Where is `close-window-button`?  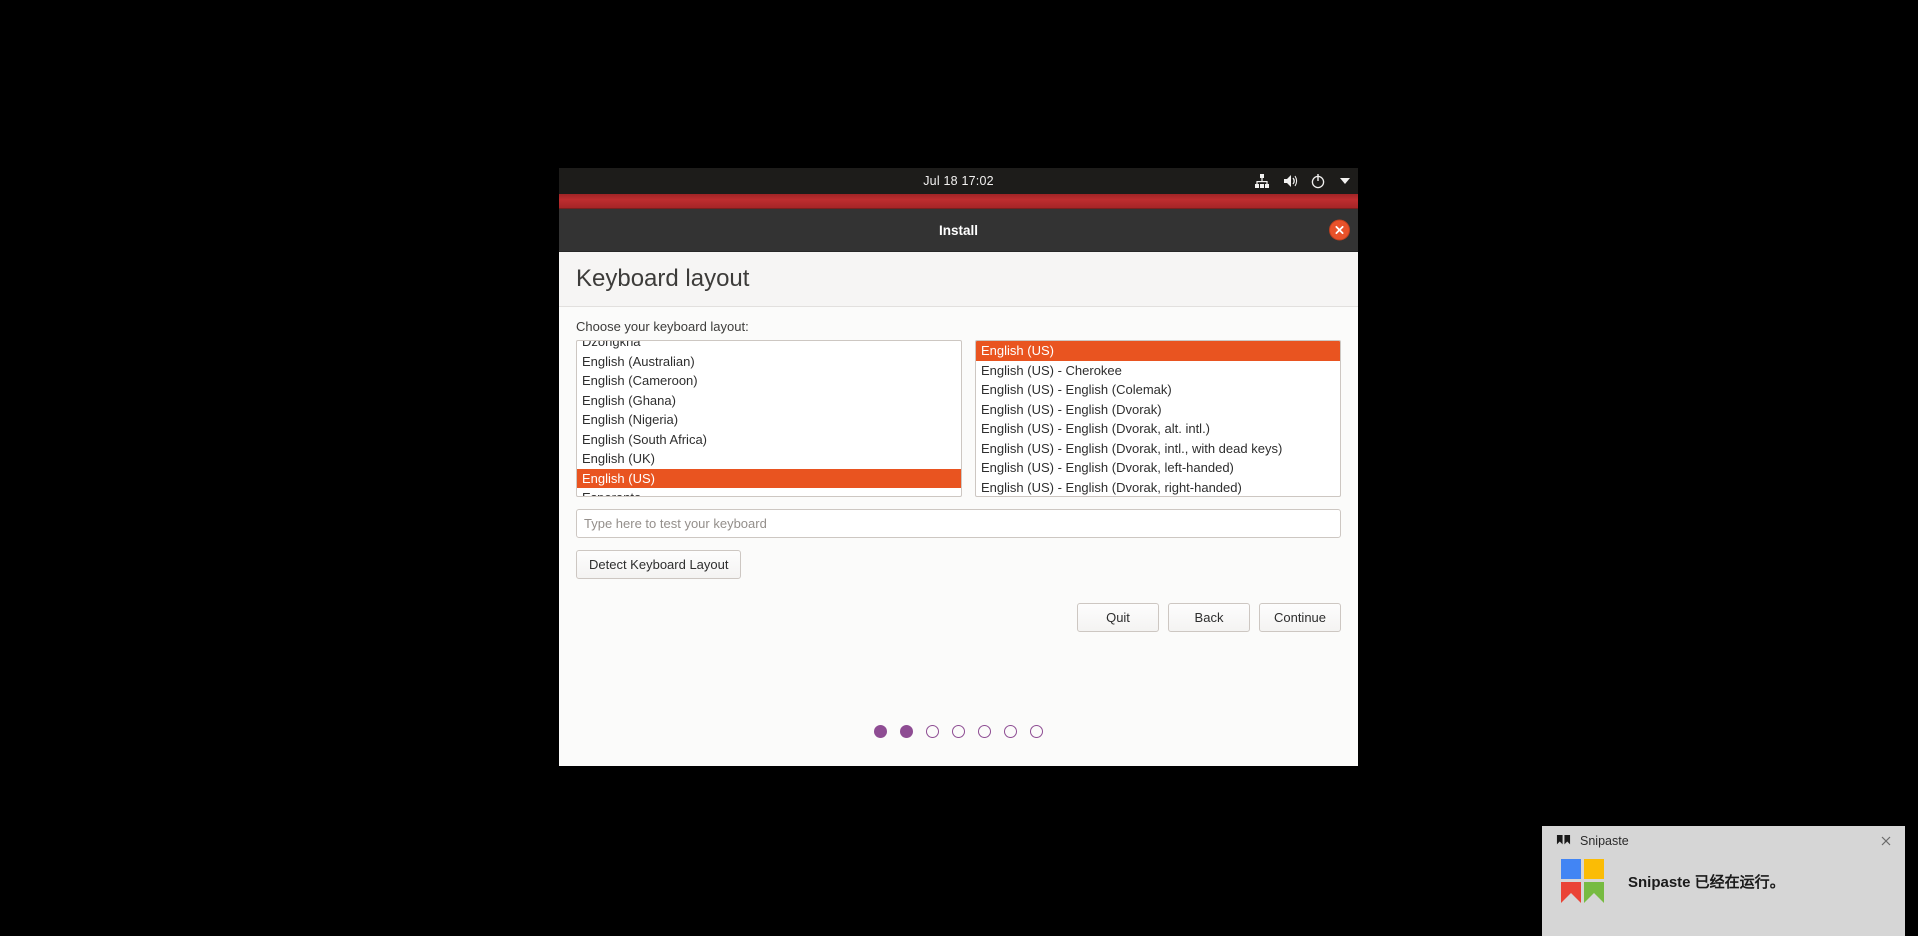 close-window-button is located at coordinates (1339, 230).